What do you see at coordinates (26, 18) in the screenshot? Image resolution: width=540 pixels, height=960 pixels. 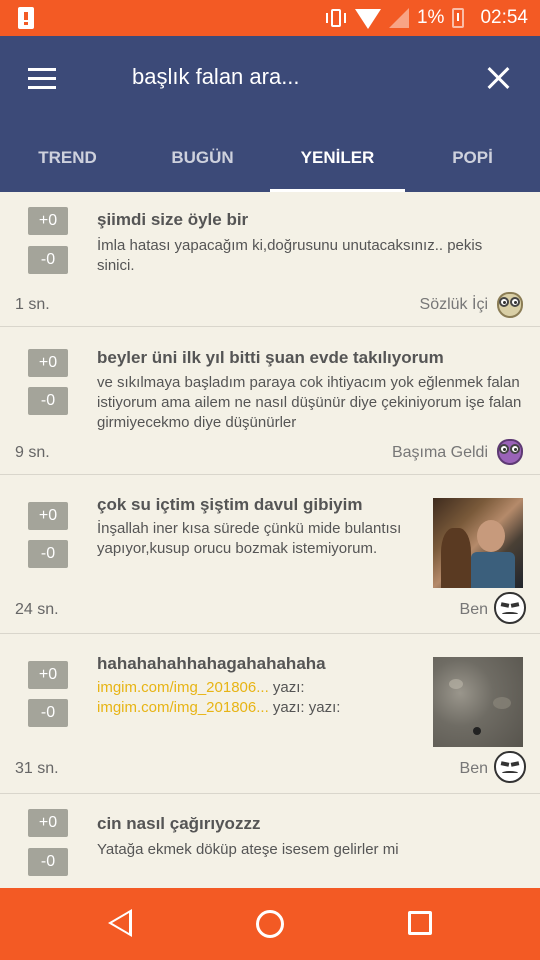 I see `battery-warning-icon` at bounding box center [26, 18].